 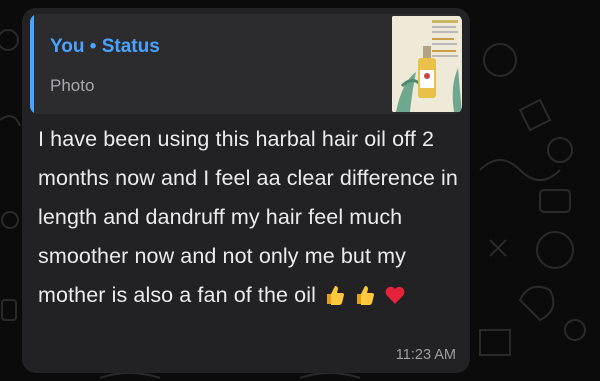 What do you see at coordinates (395, 295) in the screenshot?
I see `red-heart-icon` at bounding box center [395, 295].